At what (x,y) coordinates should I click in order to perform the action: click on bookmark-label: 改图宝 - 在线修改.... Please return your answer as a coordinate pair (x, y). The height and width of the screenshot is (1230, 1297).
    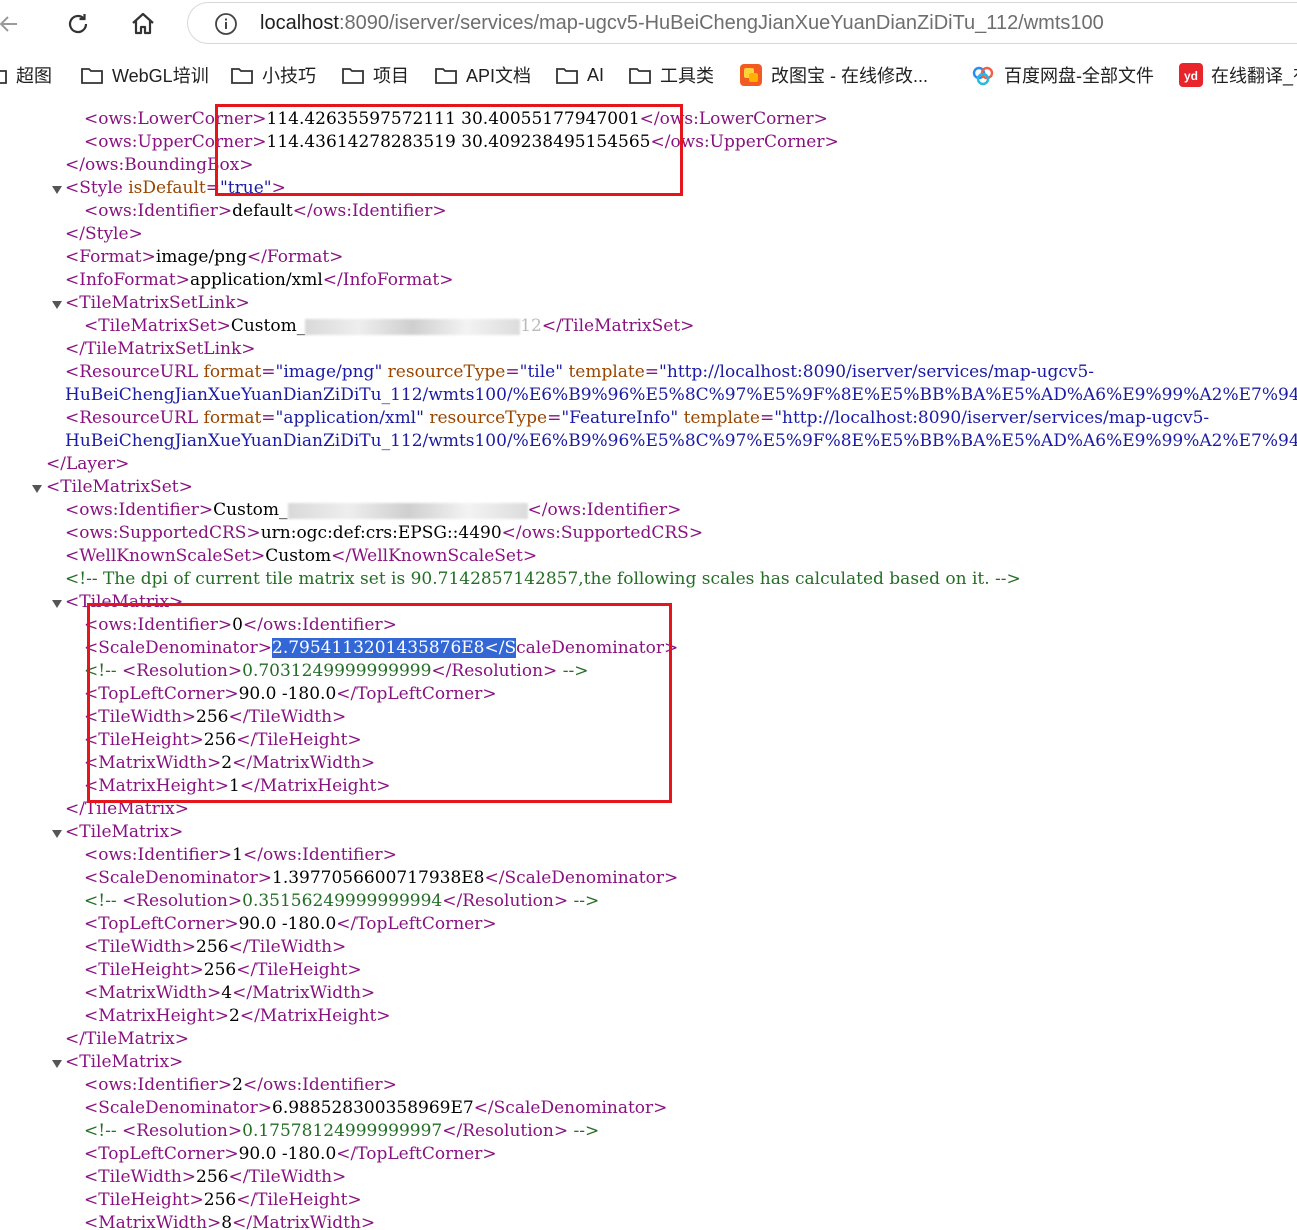
    Looking at the image, I should click on (849, 76).